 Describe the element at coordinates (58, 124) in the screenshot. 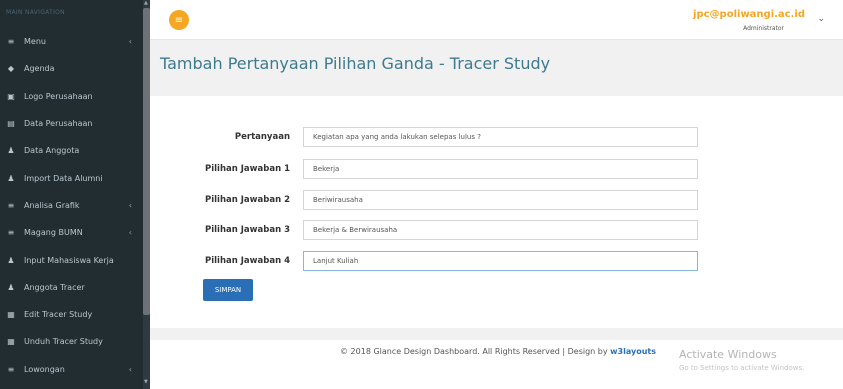

I see `sidebar-item-label: Data Perusahaan` at that location.